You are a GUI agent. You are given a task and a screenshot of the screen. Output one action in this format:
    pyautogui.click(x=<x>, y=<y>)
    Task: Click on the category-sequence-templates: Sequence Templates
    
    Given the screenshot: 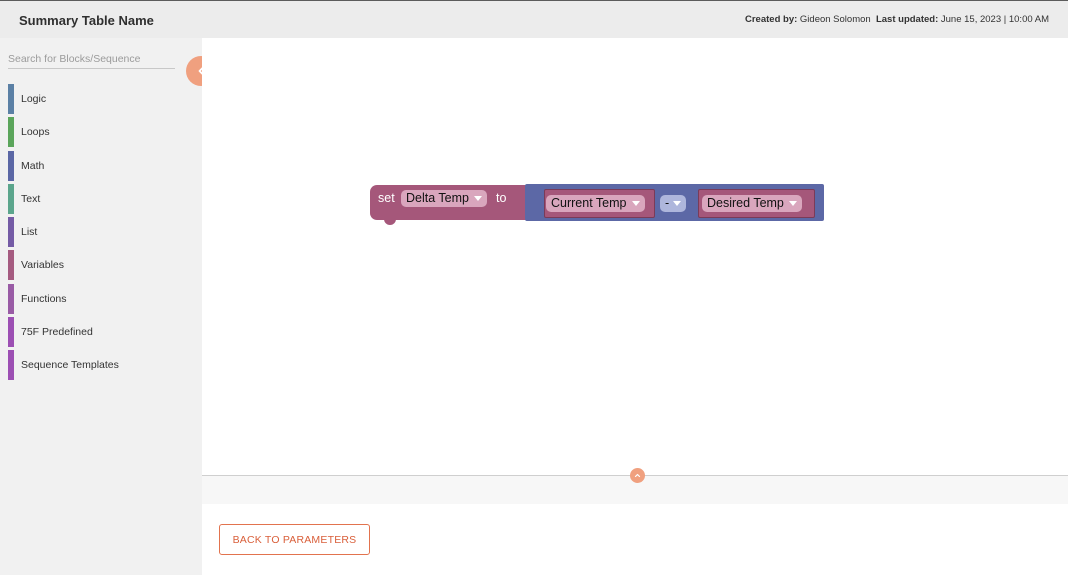 What is the action you would take?
    pyautogui.click(x=98, y=365)
    